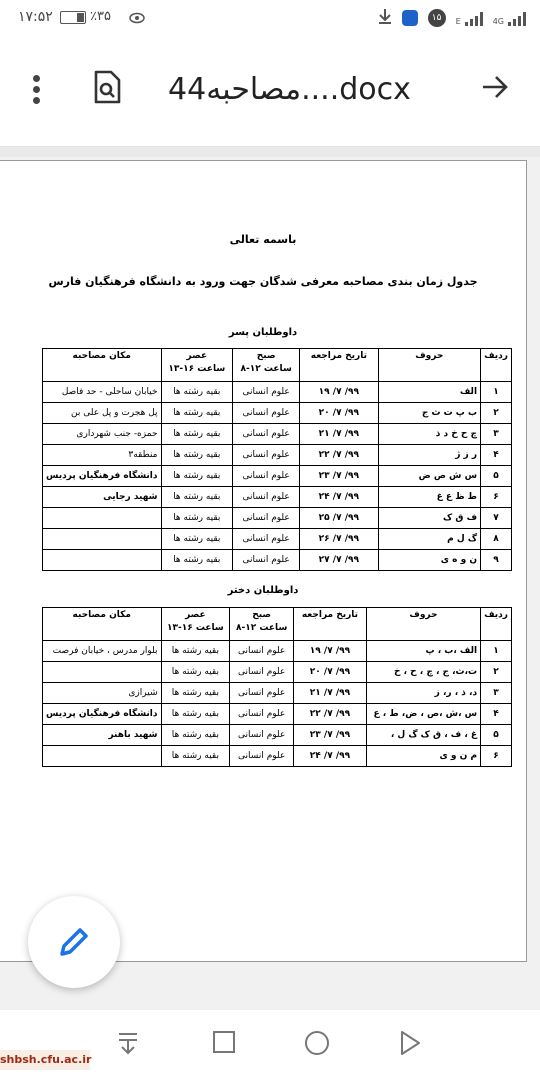 This screenshot has height=1080, width=540. What do you see at coordinates (100, 16) in the screenshot?
I see `battery-percent: ٪۳۵` at bounding box center [100, 16].